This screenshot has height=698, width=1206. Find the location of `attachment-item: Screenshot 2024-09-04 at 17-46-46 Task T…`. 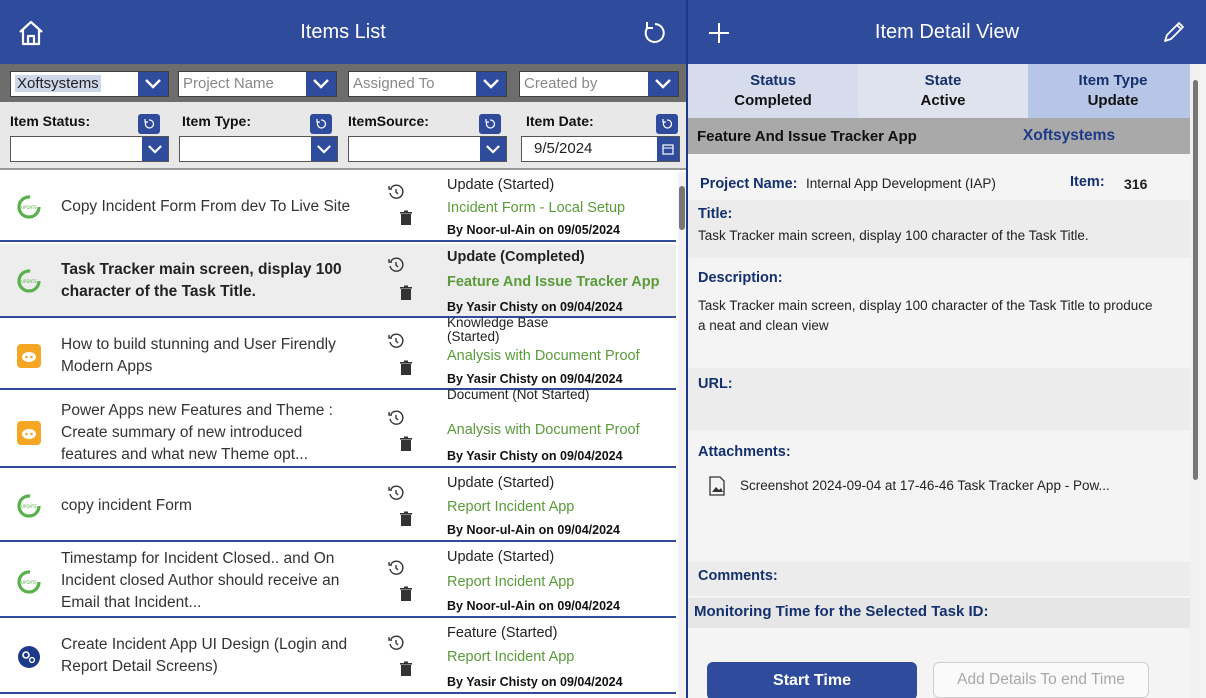

attachment-item: Screenshot 2024-09-04 at 17-46-46 Task T… is located at coordinates (939, 486).